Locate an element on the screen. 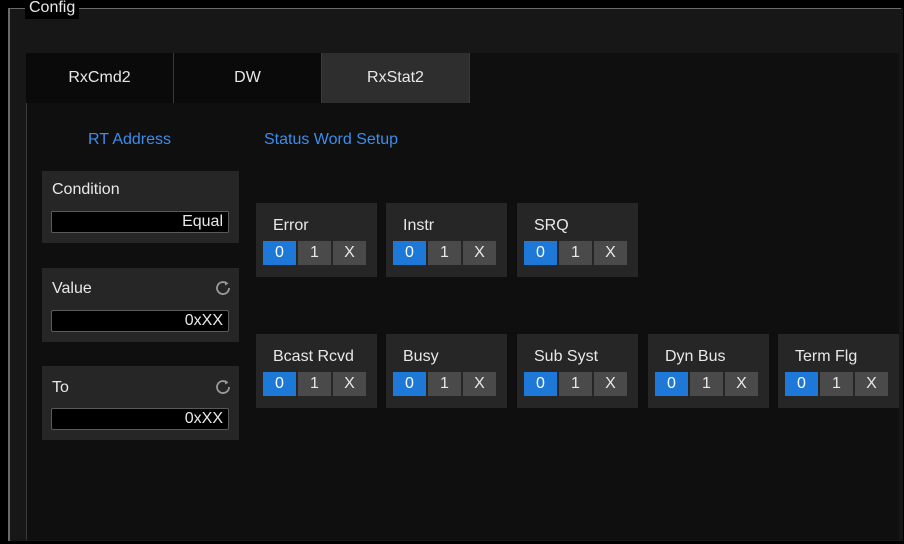 This screenshot has height=544, width=904. bit-error: Error 0 1 X is located at coordinates (316, 240).